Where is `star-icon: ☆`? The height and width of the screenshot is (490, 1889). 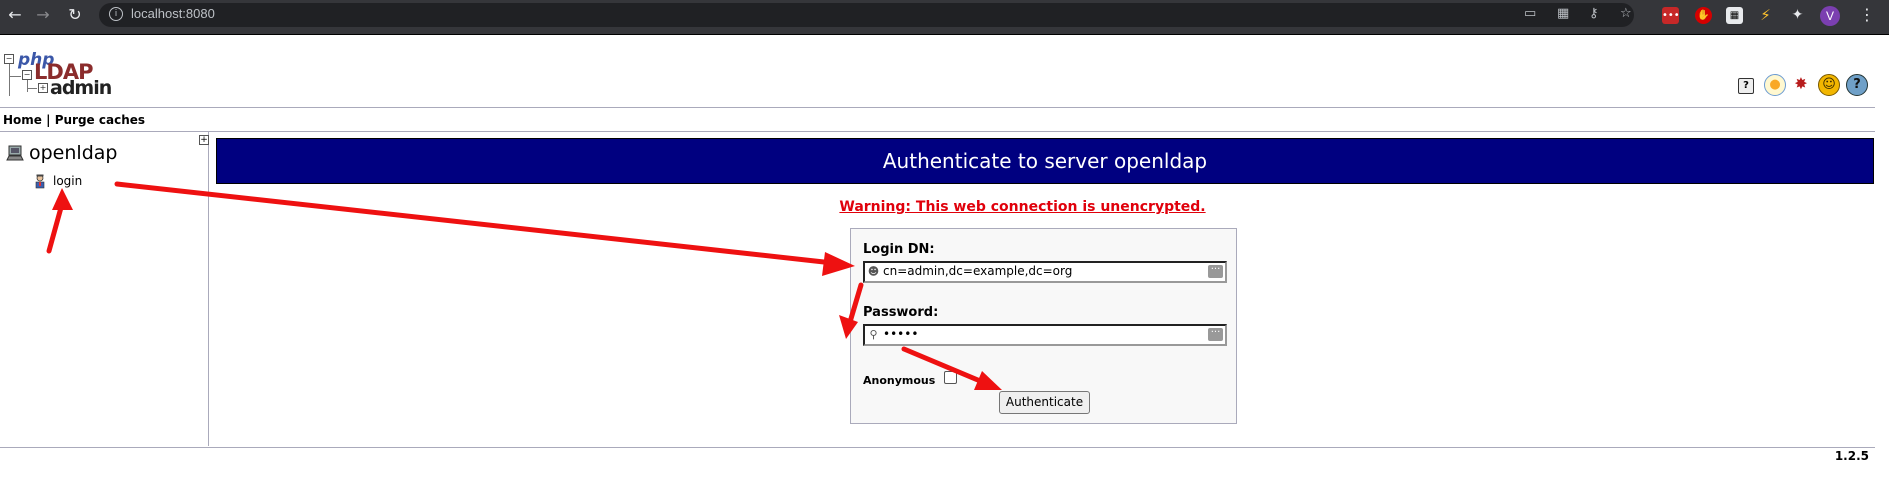
star-icon: ☆ is located at coordinates (1626, 13).